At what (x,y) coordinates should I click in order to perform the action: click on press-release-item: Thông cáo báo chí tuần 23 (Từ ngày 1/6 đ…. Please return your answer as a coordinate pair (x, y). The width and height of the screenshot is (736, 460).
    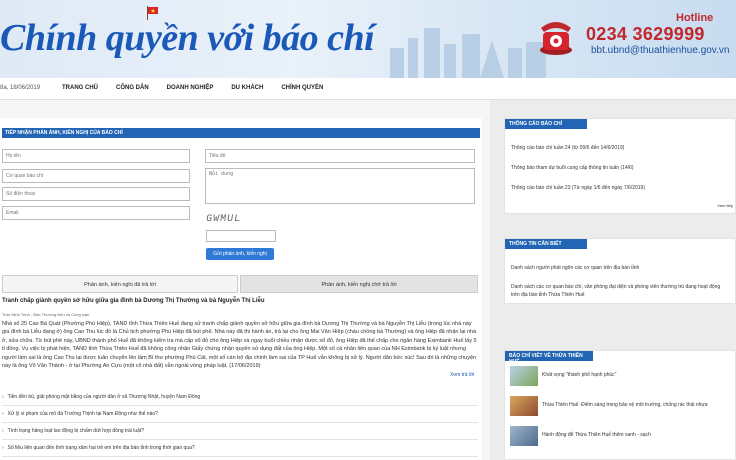
    Looking at the image, I should click on (620, 188).